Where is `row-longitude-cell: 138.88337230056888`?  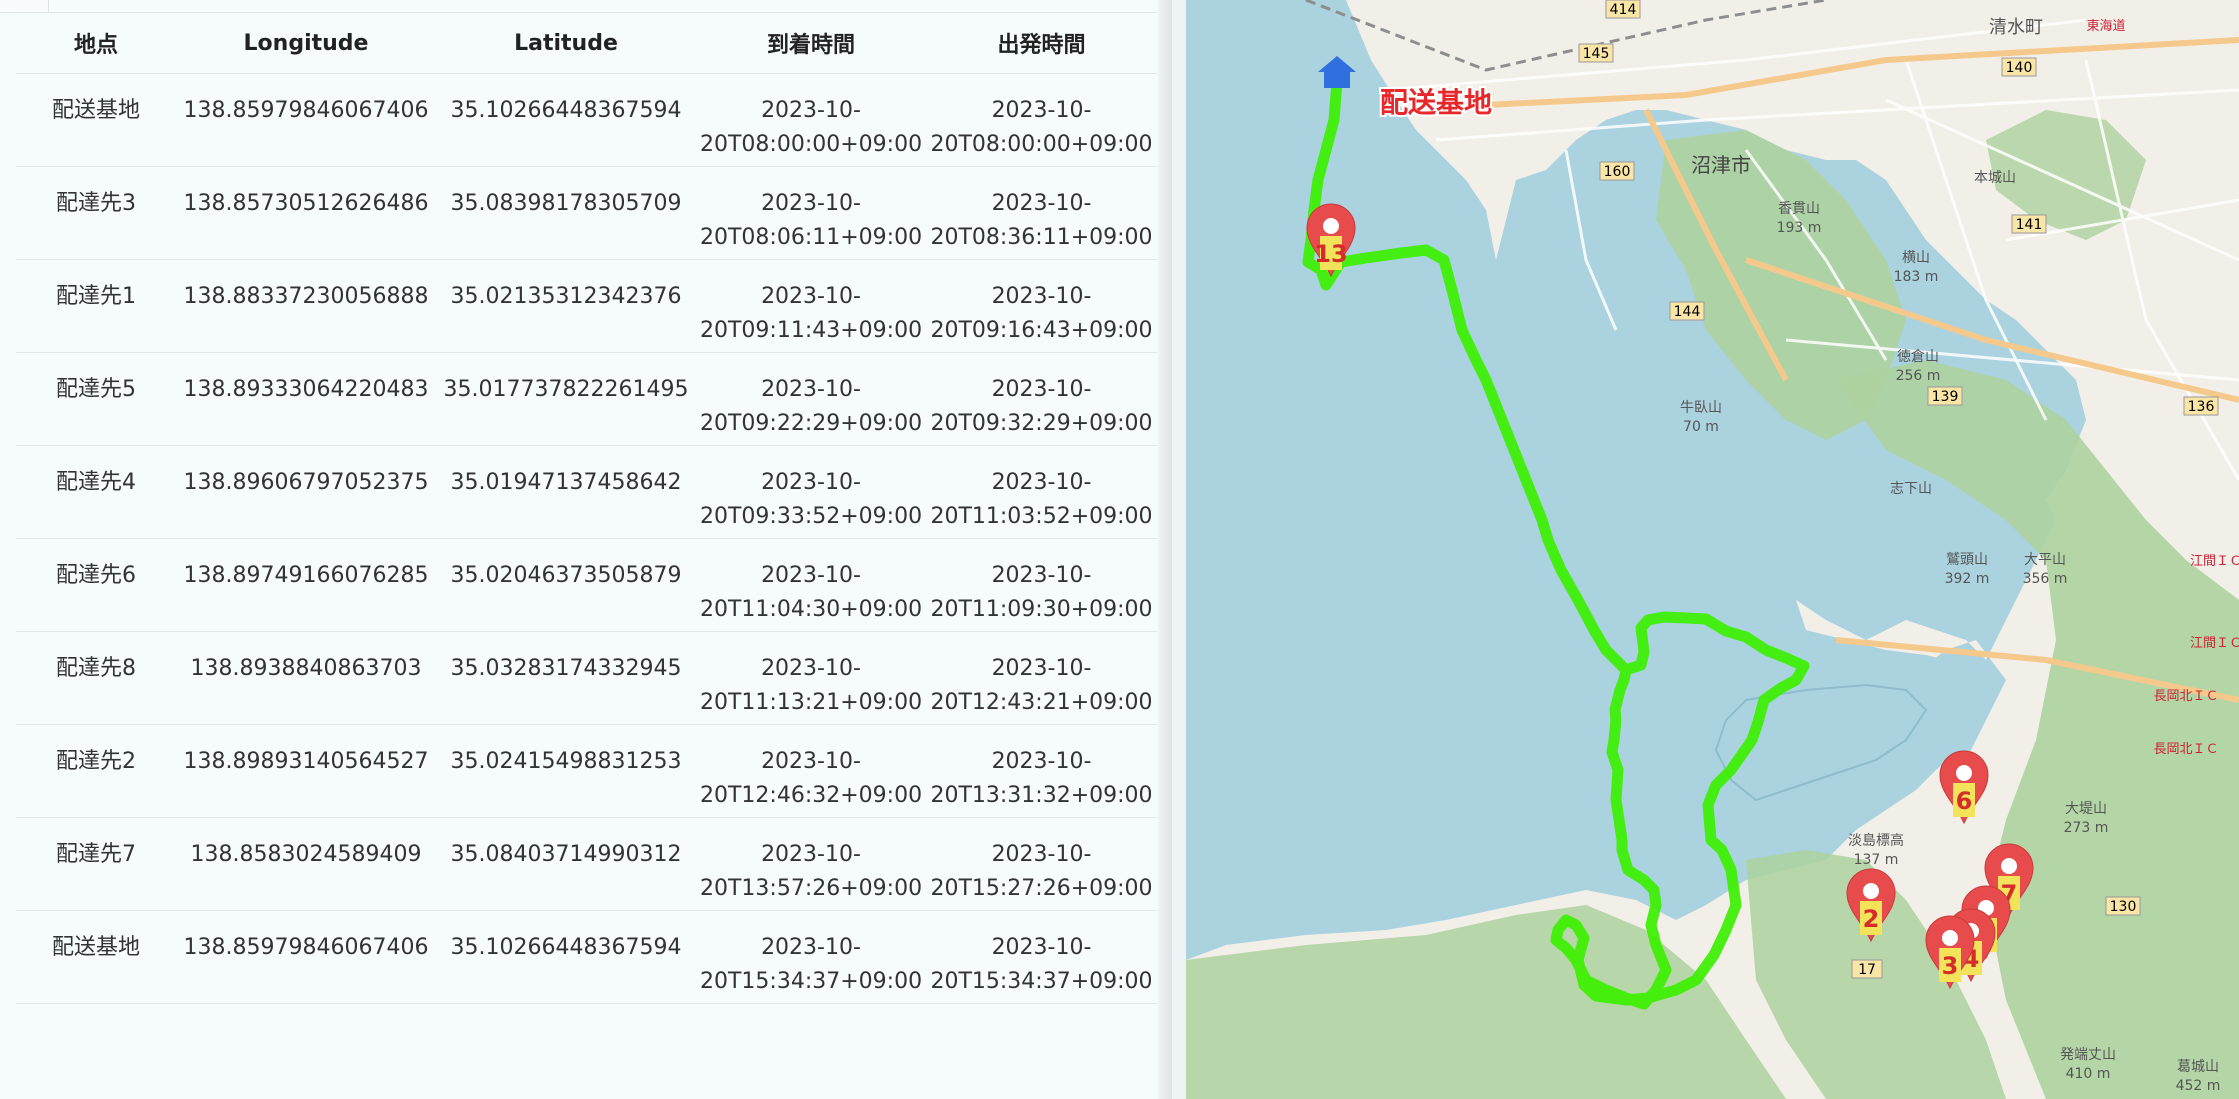
row-longitude-cell: 138.88337230056888 is located at coordinates (306, 306).